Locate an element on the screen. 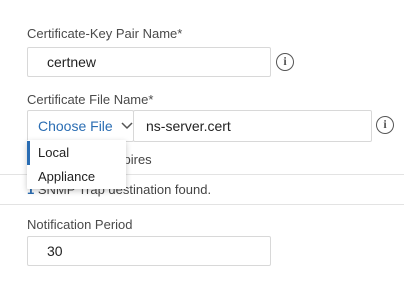 This screenshot has height=285, width=404. choose-file-button: Choose File is located at coordinates (80, 126).